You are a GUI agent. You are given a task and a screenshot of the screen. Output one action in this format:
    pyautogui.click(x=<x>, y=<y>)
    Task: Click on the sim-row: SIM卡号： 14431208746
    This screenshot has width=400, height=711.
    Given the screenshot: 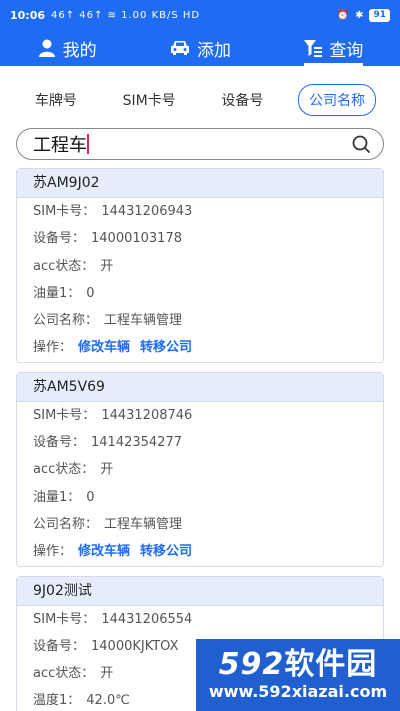 What is the action you would take?
    pyautogui.click(x=200, y=415)
    